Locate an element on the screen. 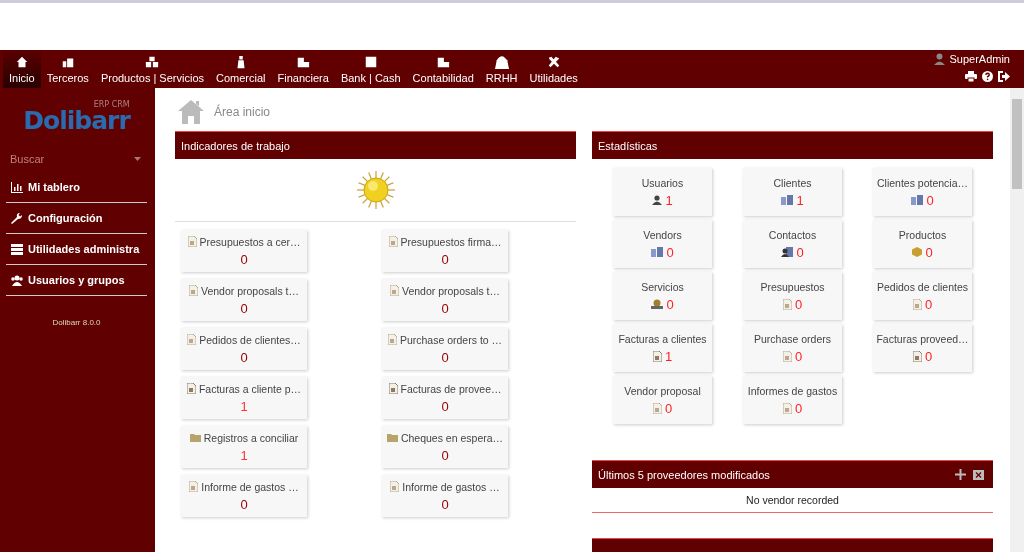 Image resolution: width=1024 pixels, height=552 pixels. statistic-card: Servicios 0 is located at coordinates (662, 296).